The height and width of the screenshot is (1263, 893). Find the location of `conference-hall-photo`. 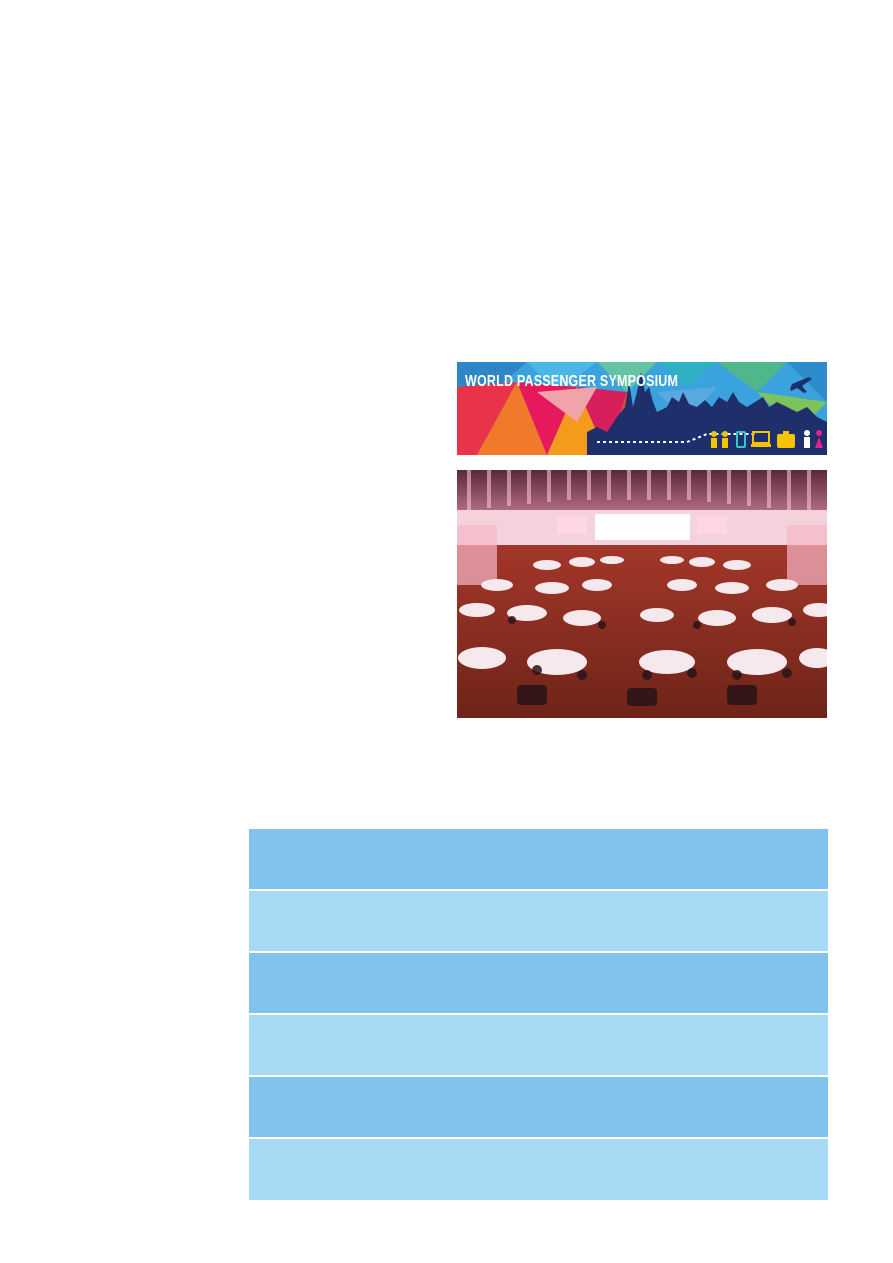

conference-hall-photo is located at coordinates (642, 594).